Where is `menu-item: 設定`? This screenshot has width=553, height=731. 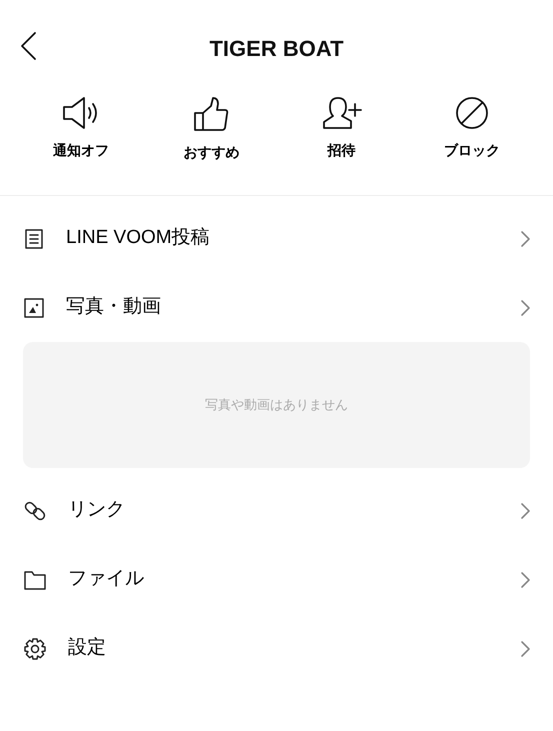 menu-item: 設定 is located at coordinates (276, 648).